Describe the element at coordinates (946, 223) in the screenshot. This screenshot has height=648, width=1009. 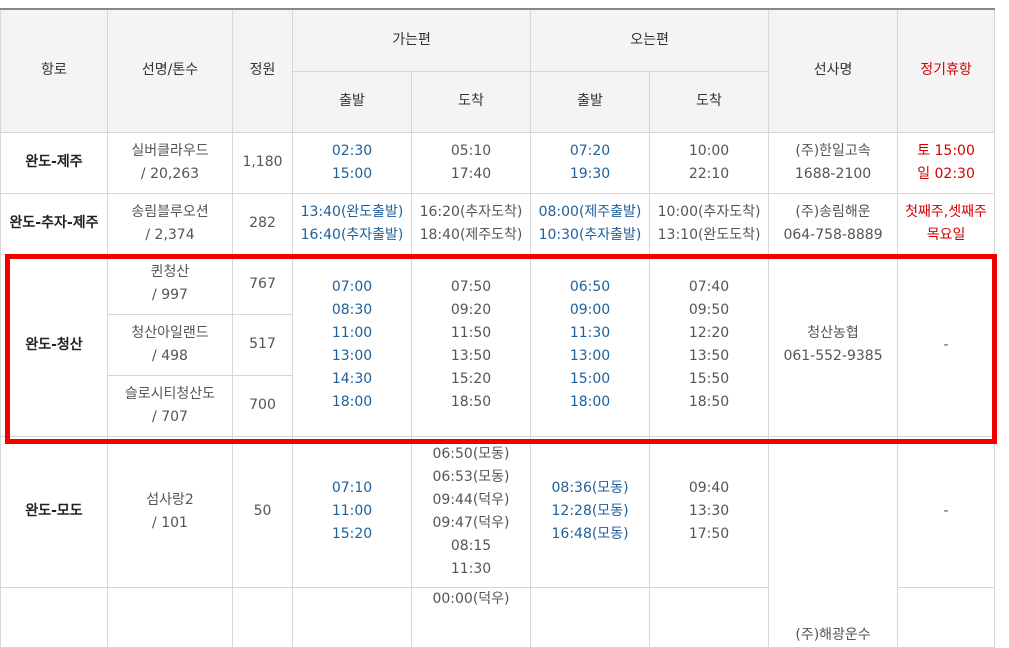
I see `closed-cell: 첫째주,셋째주 목요일` at that location.